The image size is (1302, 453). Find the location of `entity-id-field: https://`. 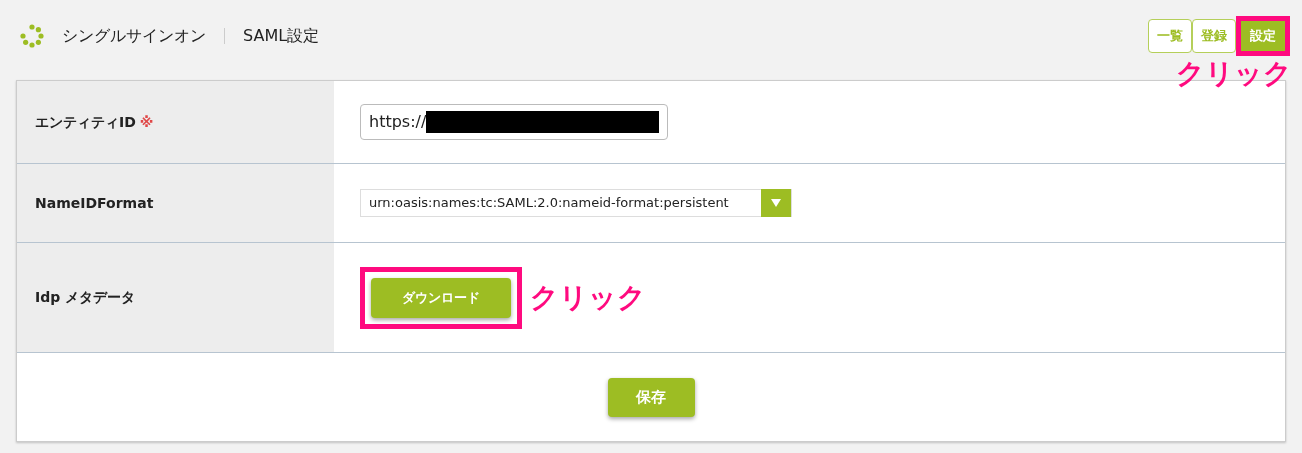

entity-id-field: https:// is located at coordinates (514, 122).